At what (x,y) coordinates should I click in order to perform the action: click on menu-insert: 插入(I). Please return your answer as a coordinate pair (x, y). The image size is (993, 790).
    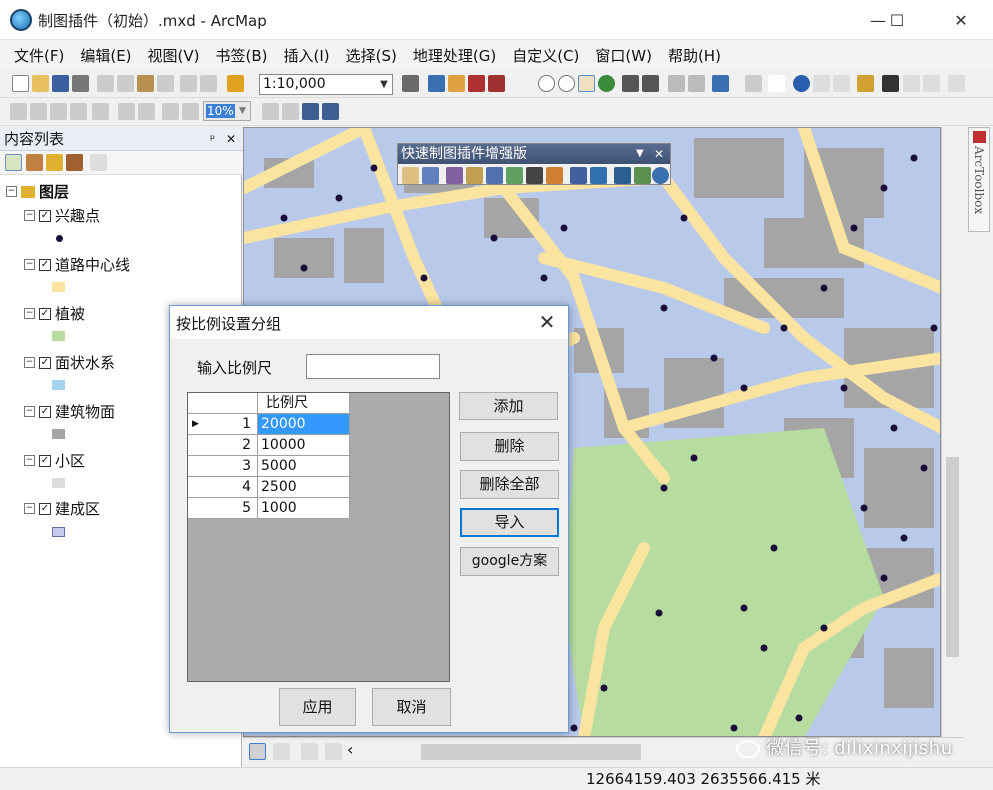
    Looking at the image, I should click on (307, 55).